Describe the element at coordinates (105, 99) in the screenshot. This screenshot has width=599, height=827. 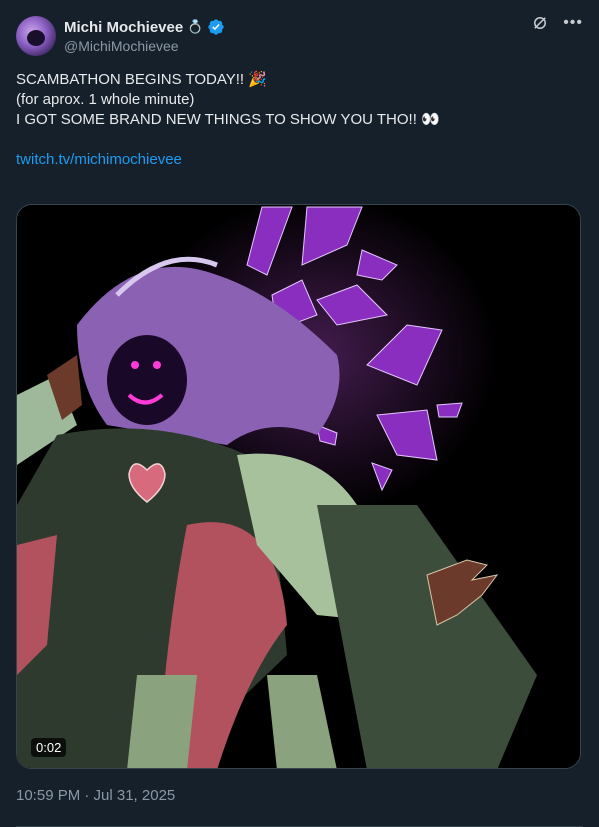
I see `tweet-line-2: (for aprox. 1 whole minute)` at that location.